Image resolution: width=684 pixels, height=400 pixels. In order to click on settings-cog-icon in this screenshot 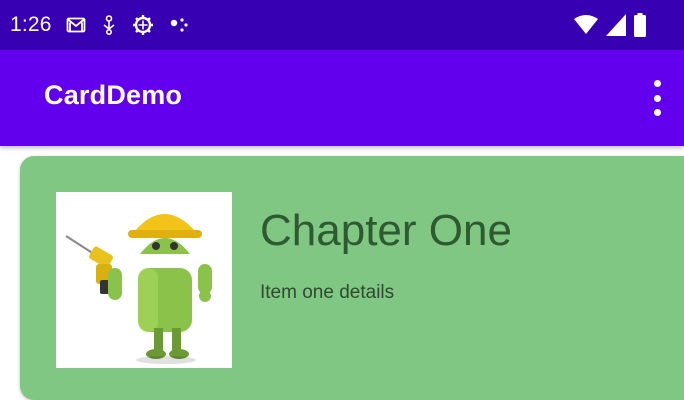, I will do `click(143, 25)`.